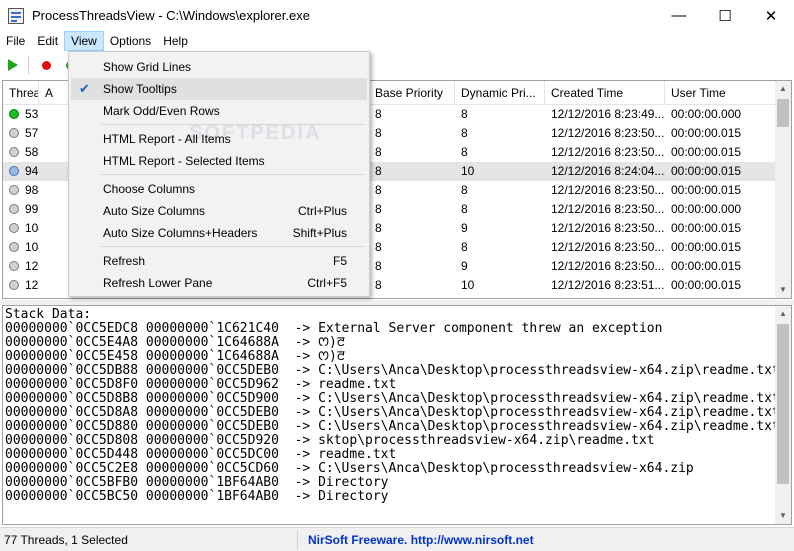 The width and height of the screenshot is (794, 551). What do you see at coordinates (412, 93) in the screenshot?
I see `column-header-base-priority: Base Priority` at bounding box center [412, 93].